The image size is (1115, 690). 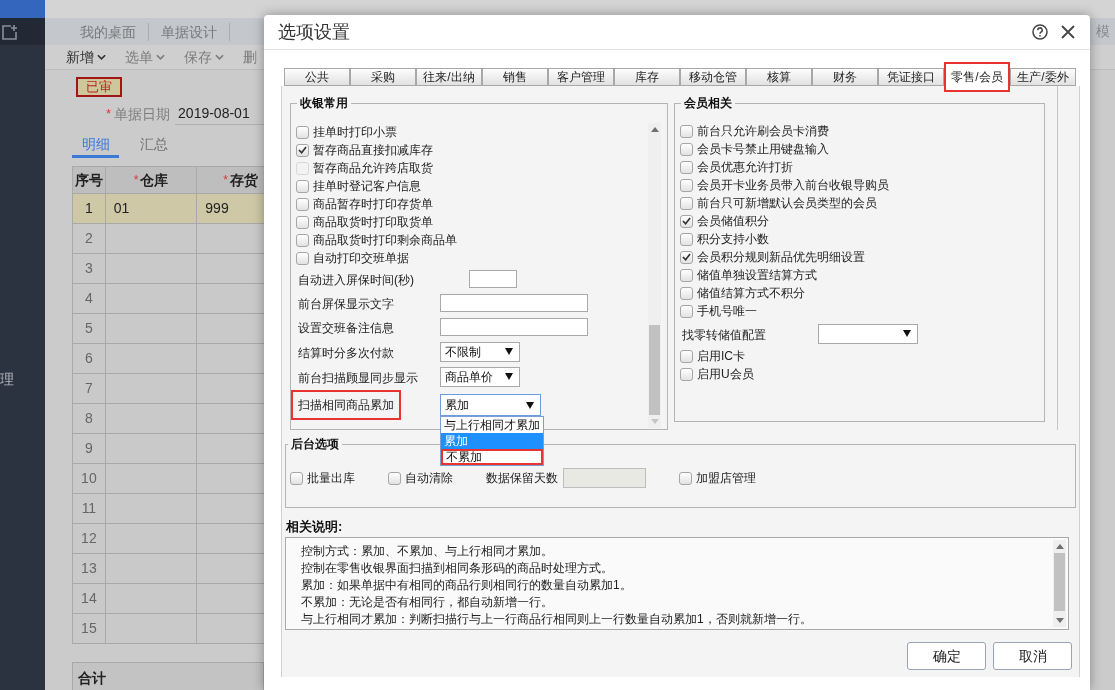 What do you see at coordinates (373, 222) in the screenshot?
I see `checkbox-label: 商品取货时打印取货单` at bounding box center [373, 222].